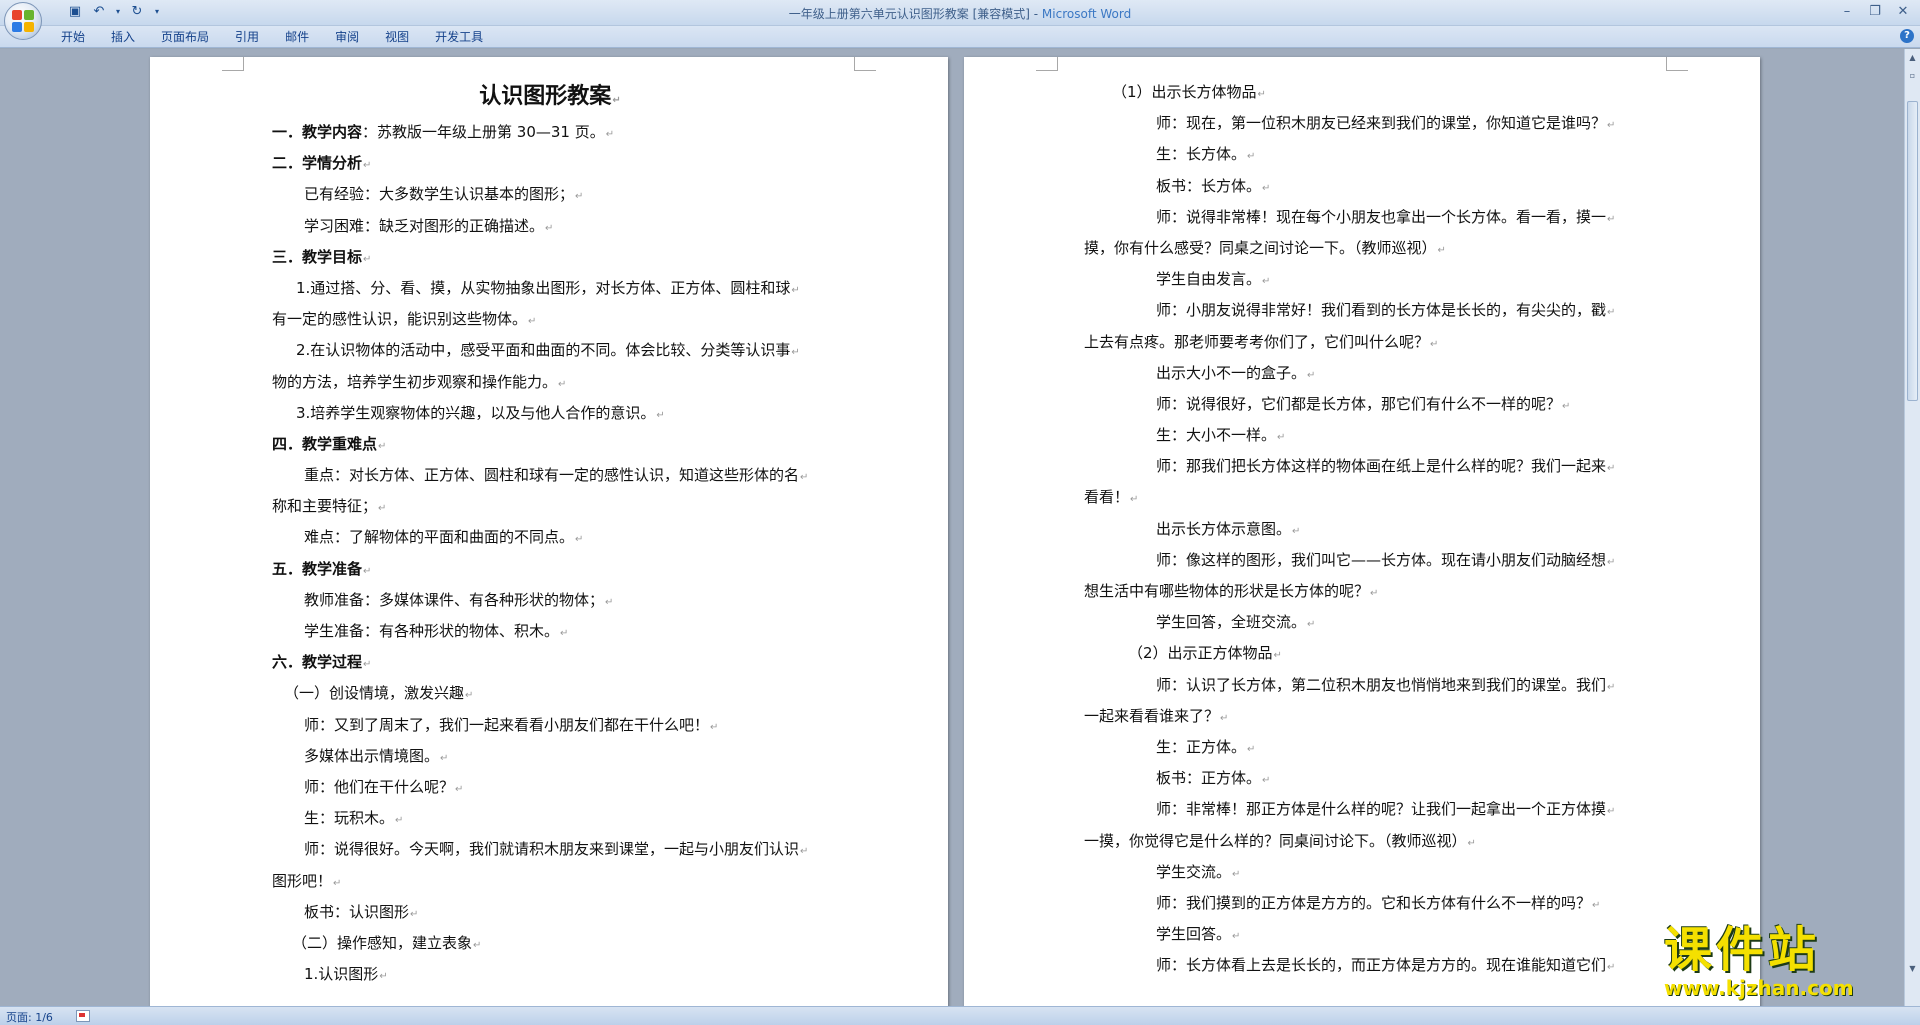 This screenshot has height=1025, width=1920. Describe the element at coordinates (382, 942) in the screenshot. I see `line-text: （二）操作感知，建立表象` at that location.